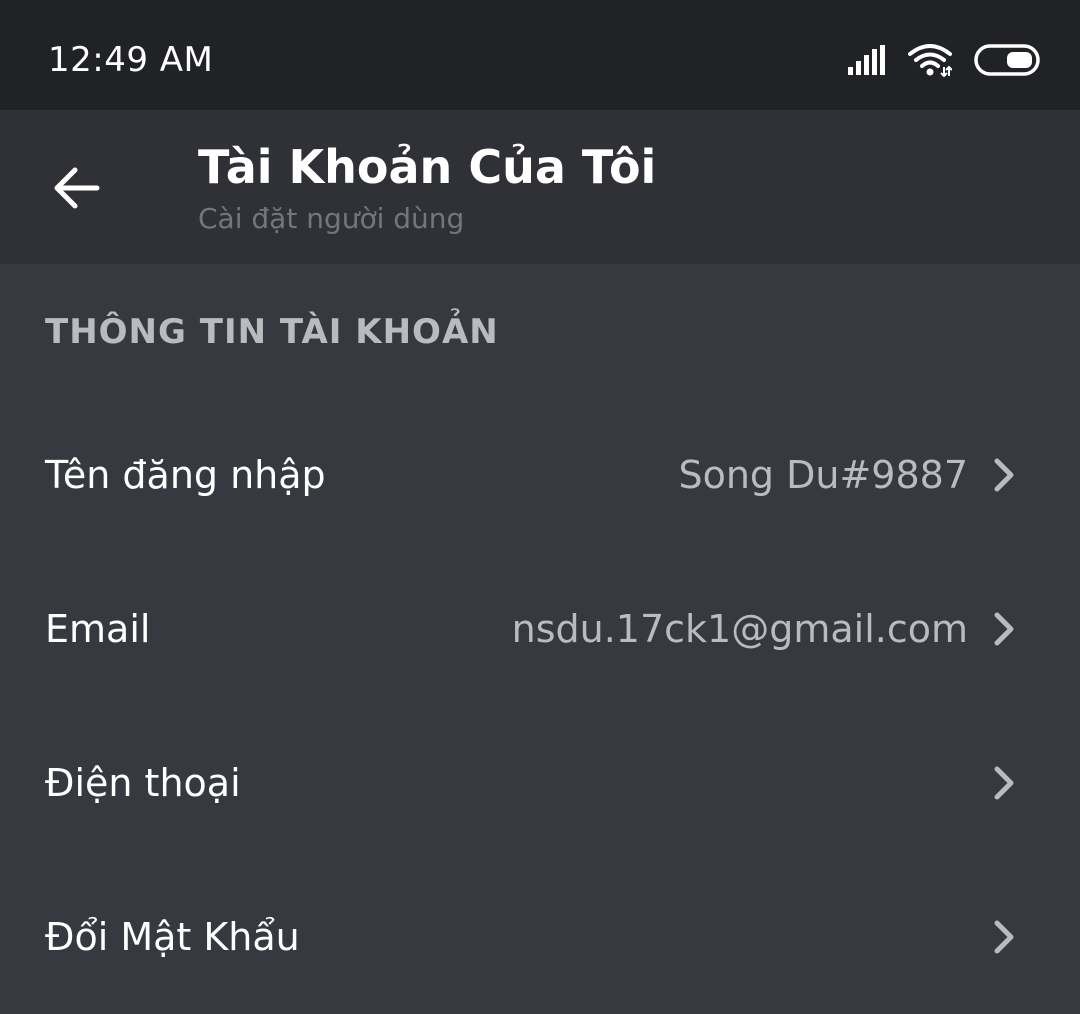  I want to click on row-label: Đổi Mật Khẩu, so click(172, 937).